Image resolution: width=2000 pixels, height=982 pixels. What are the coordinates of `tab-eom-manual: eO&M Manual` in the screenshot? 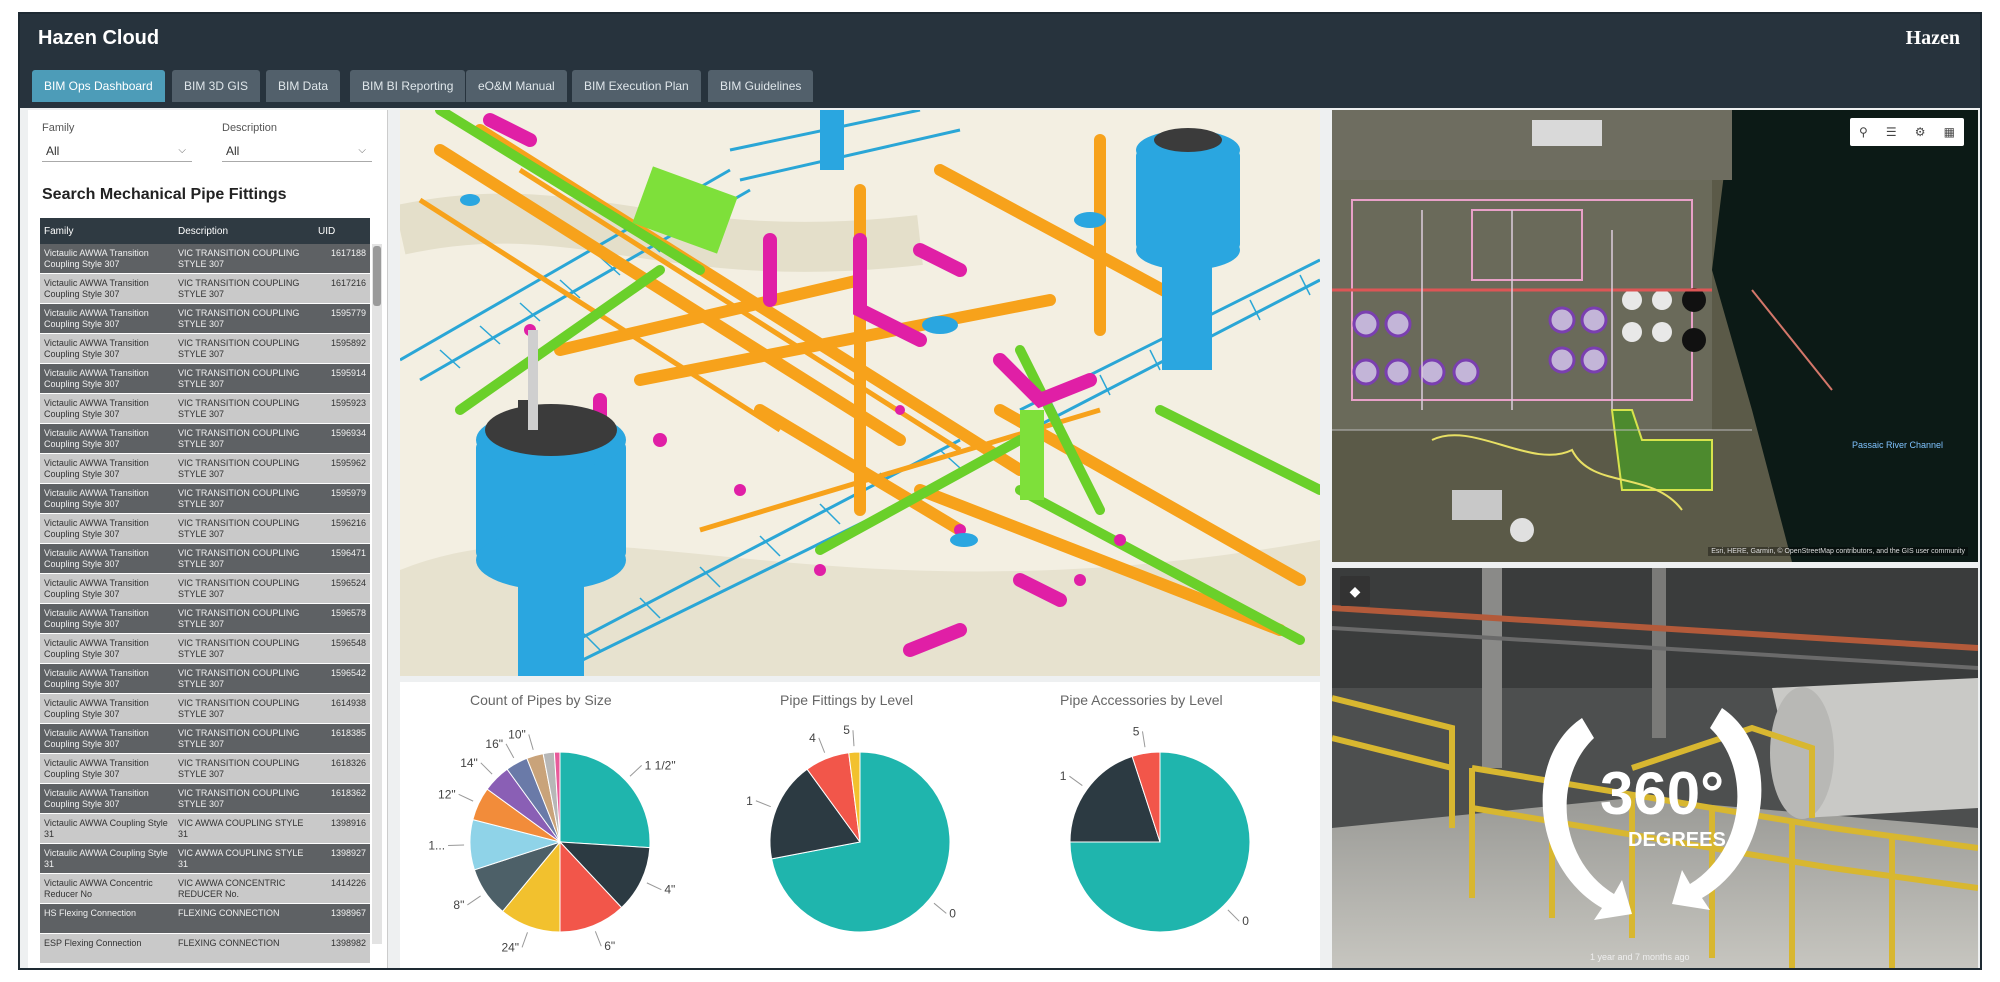 It's located at (516, 86).